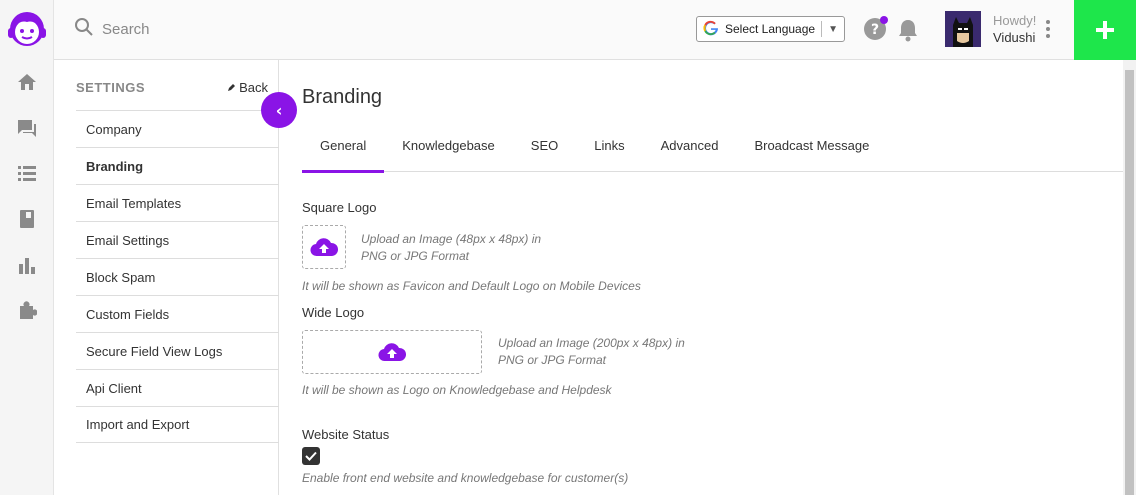  What do you see at coordinates (177, 128) in the screenshot?
I see `sidebar-item-company: Company` at bounding box center [177, 128].